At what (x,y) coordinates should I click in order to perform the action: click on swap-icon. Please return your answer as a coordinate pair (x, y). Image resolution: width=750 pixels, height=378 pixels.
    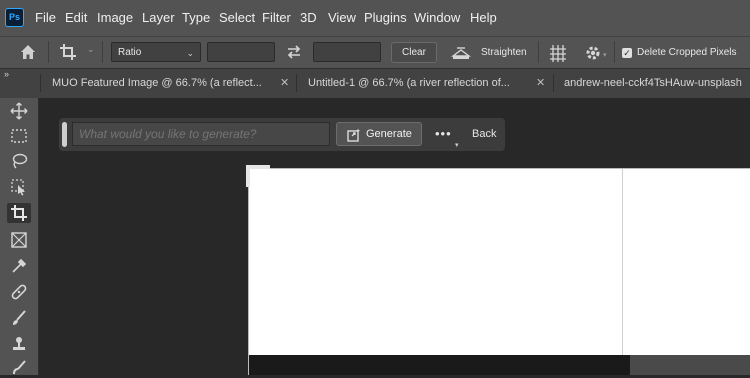
    Looking at the image, I should click on (294, 52).